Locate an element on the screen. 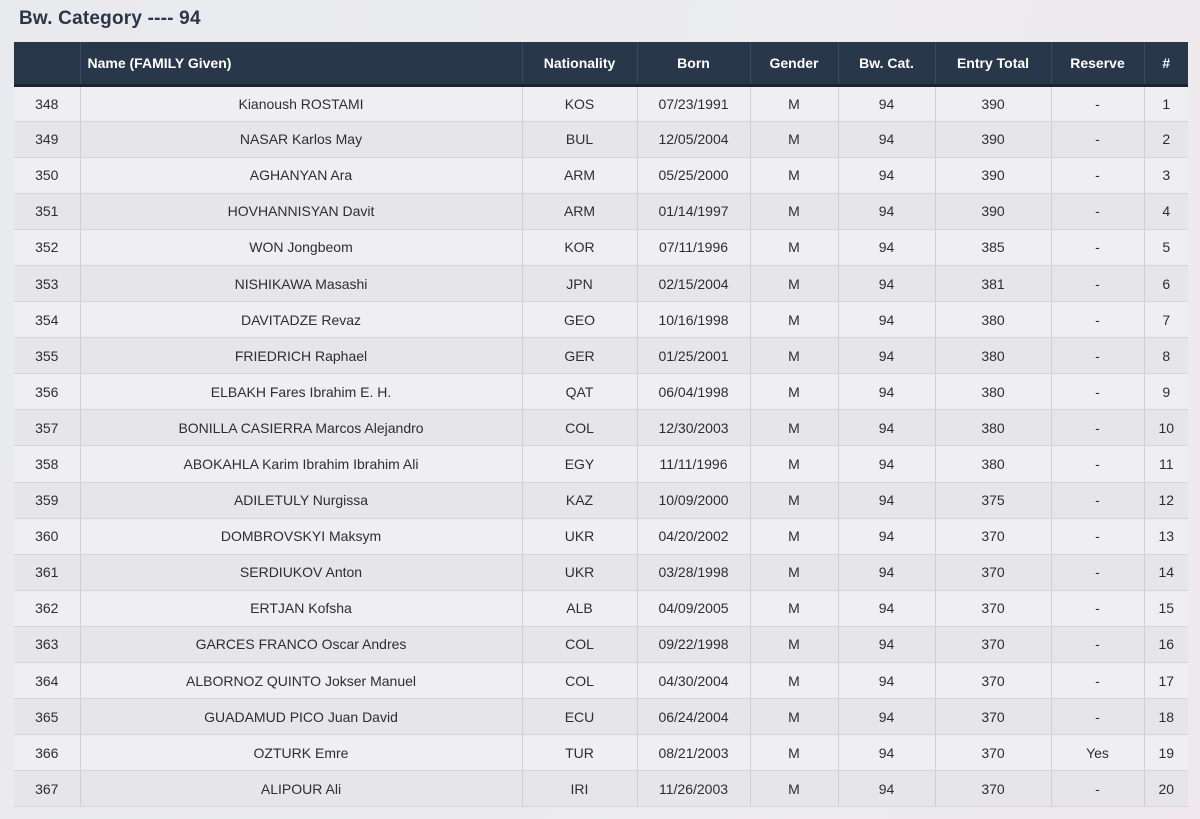  table-row: 348 Kianoush ROSTAMI KOS 07/23/1991 M 94 390-1 is located at coordinates (601, 103).